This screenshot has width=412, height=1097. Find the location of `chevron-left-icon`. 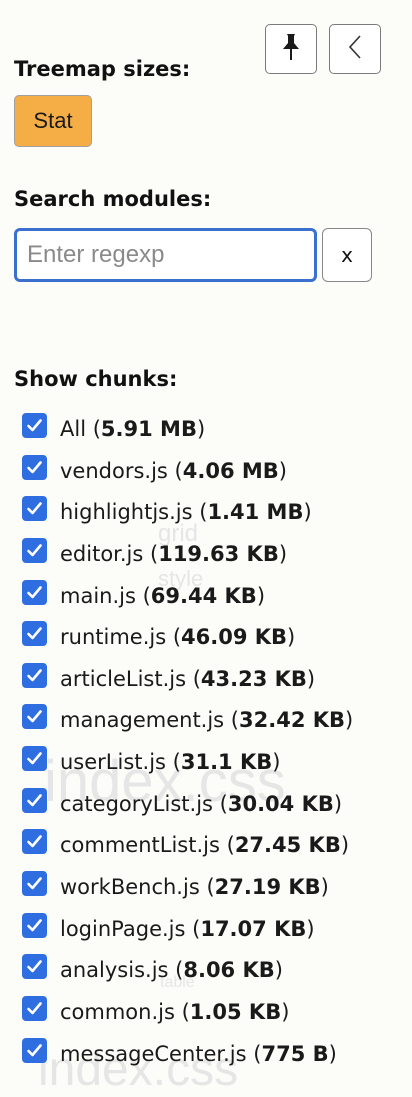

chevron-left-icon is located at coordinates (355, 49).